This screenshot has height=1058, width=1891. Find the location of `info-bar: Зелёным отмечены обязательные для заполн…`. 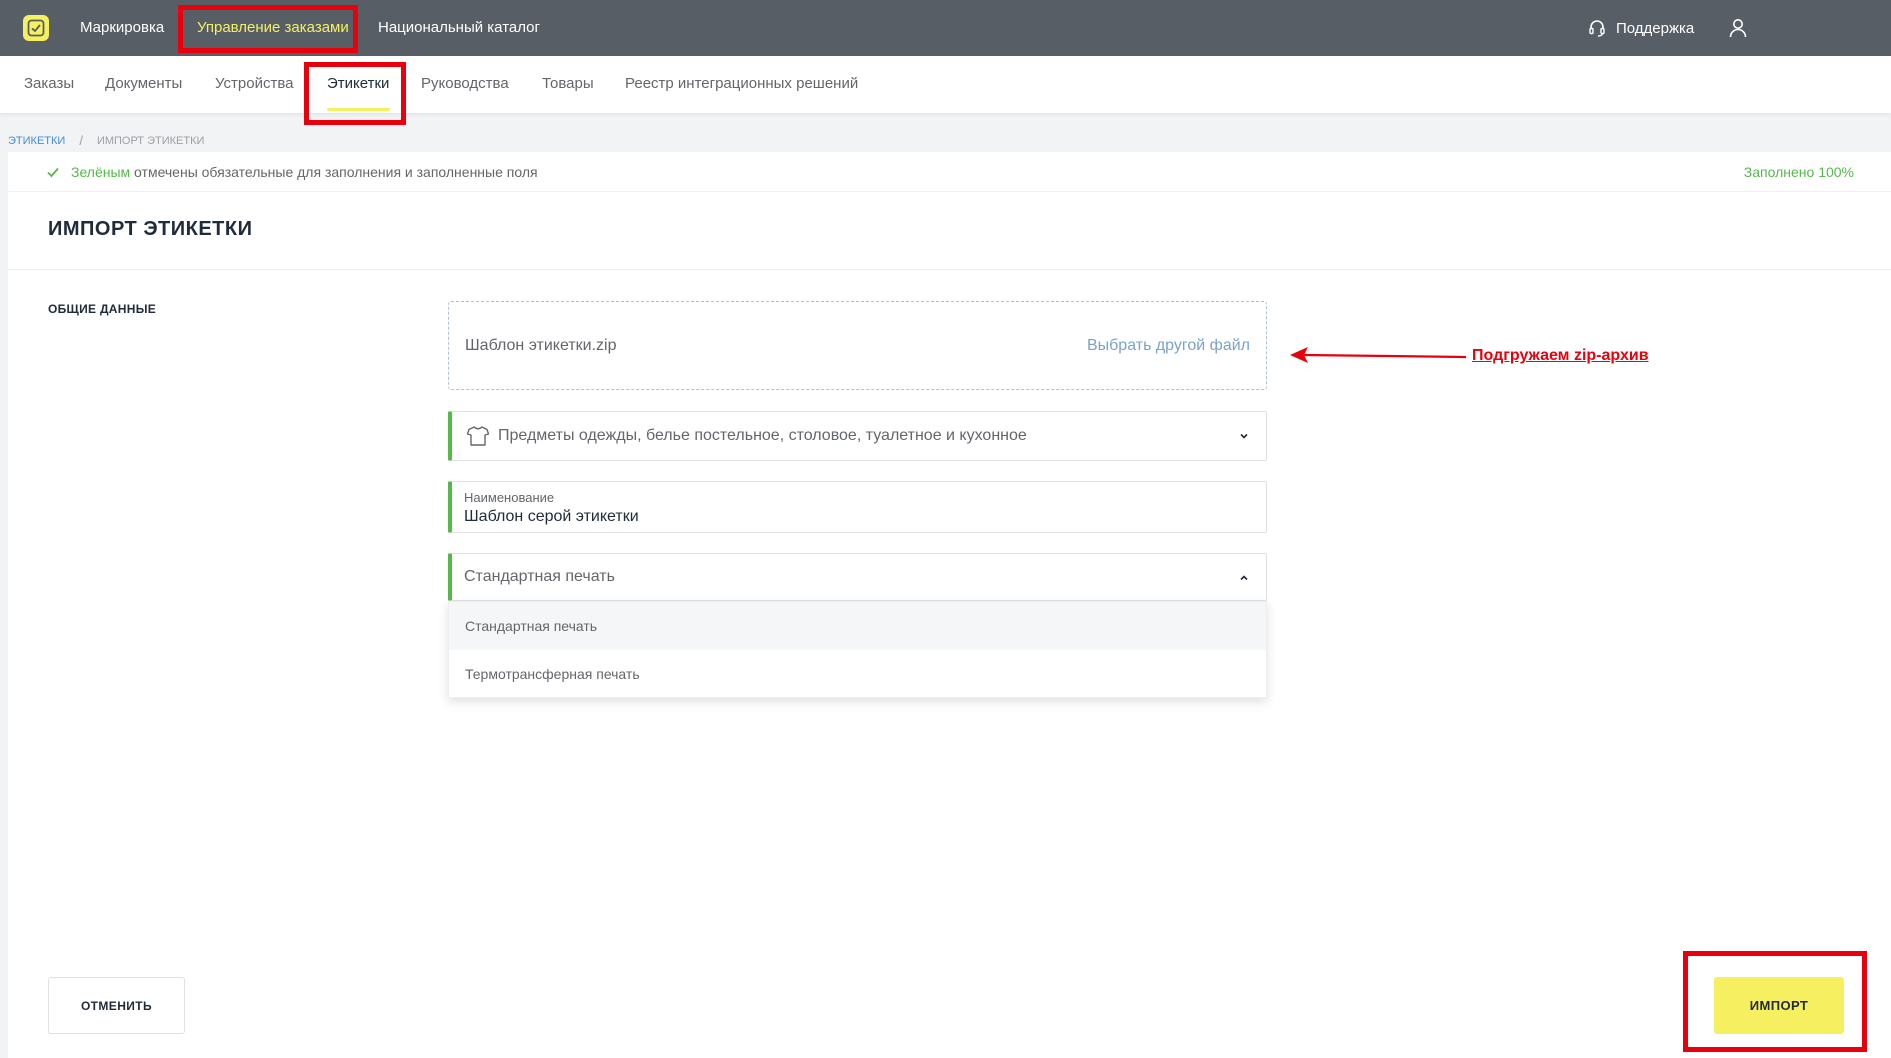

info-bar: Зелёным отмечены обязательные для заполн… is located at coordinates (949, 172).